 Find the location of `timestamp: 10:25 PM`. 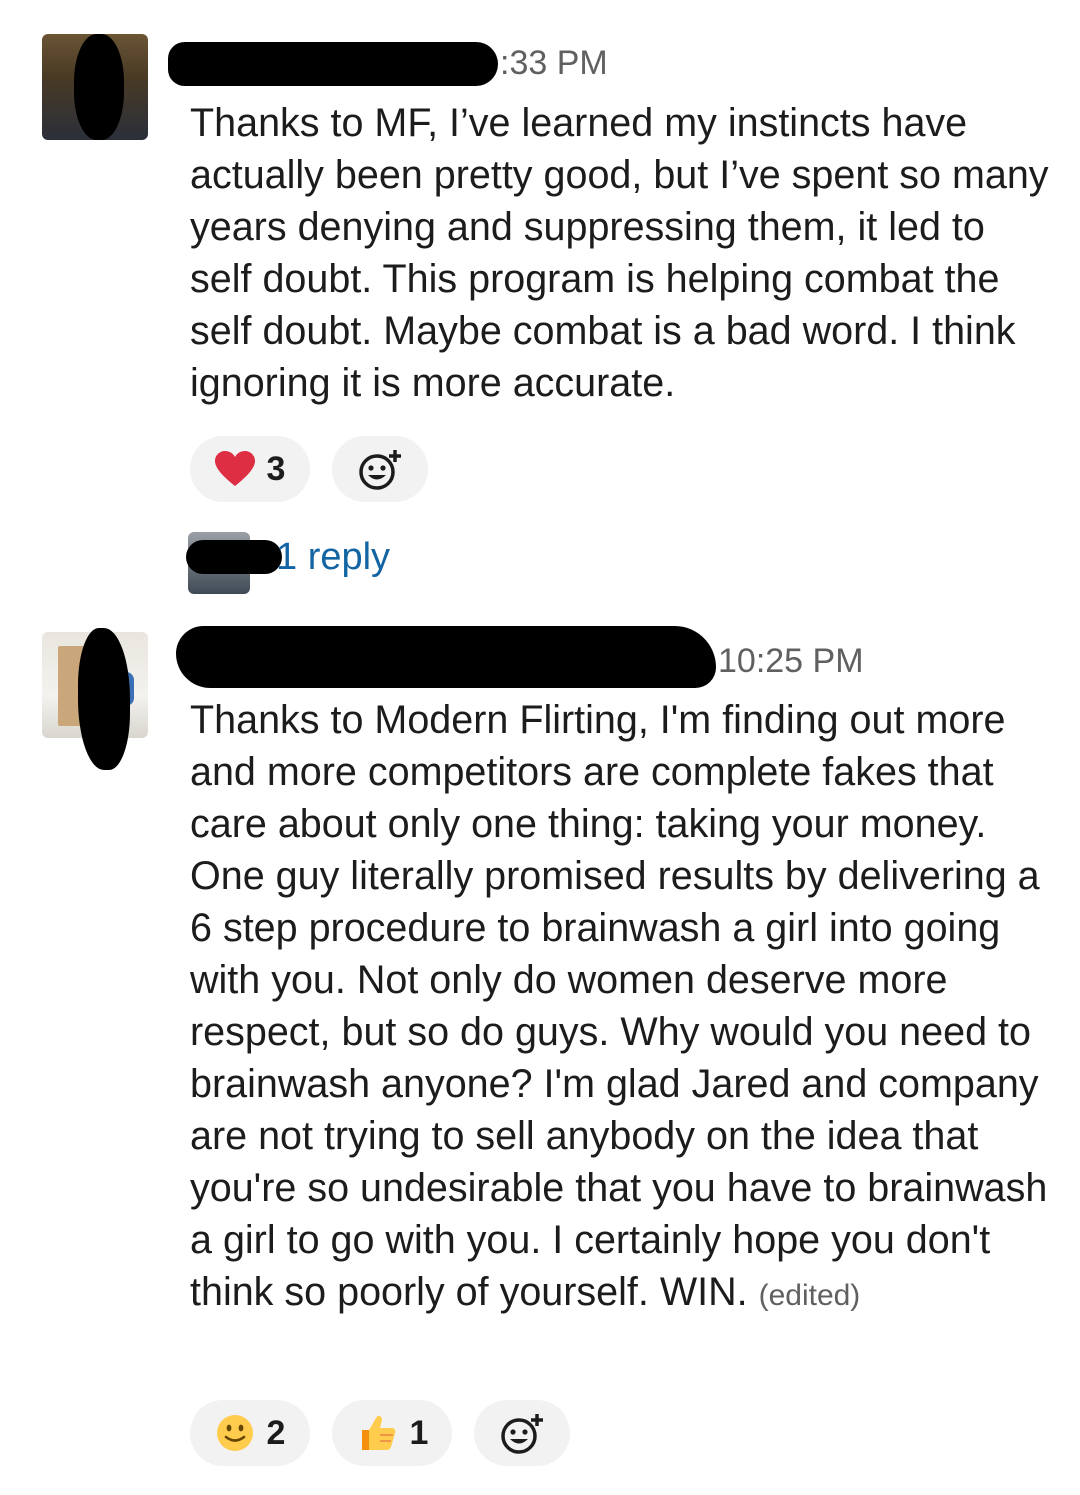

timestamp: 10:25 PM is located at coordinates (791, 661).